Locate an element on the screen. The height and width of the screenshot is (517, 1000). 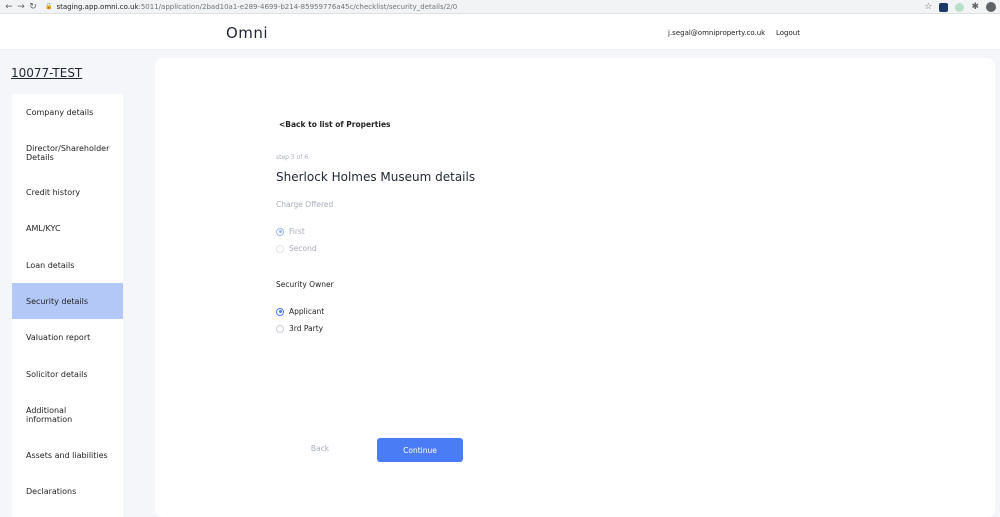
sidebar-item-label: Credit history is located at coordinates (53, 192).